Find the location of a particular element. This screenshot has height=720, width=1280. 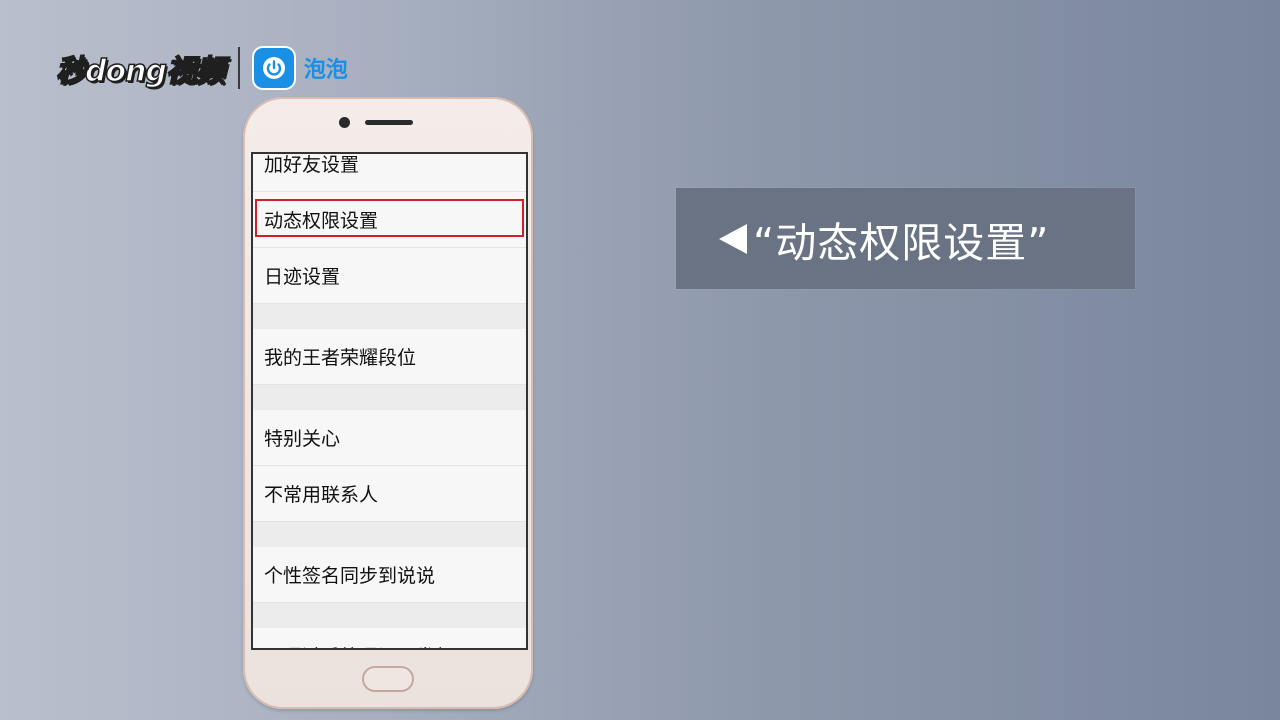

instruction-callout: “动态权限设置” is located at coordinates (905, 238).